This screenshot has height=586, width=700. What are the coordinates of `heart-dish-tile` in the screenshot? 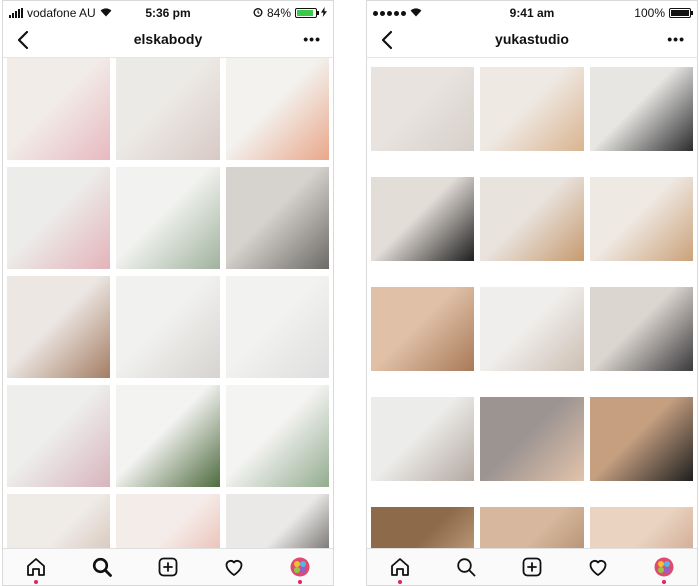 It's located at (168, 327).